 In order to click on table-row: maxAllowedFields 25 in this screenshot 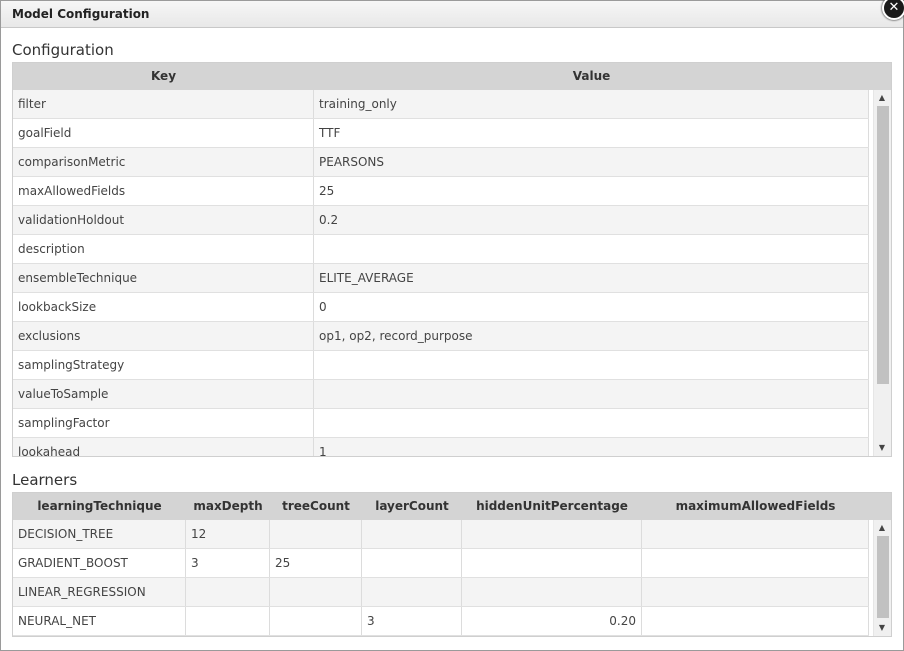, I will do `click(441, 191)`.